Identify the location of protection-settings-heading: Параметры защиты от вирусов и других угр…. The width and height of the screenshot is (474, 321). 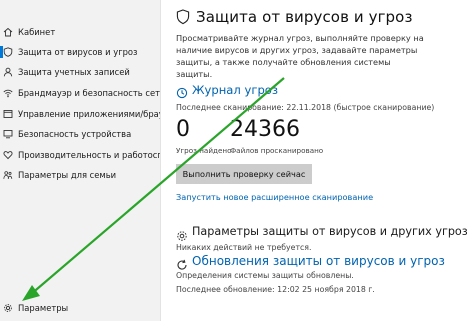
(330, 231).